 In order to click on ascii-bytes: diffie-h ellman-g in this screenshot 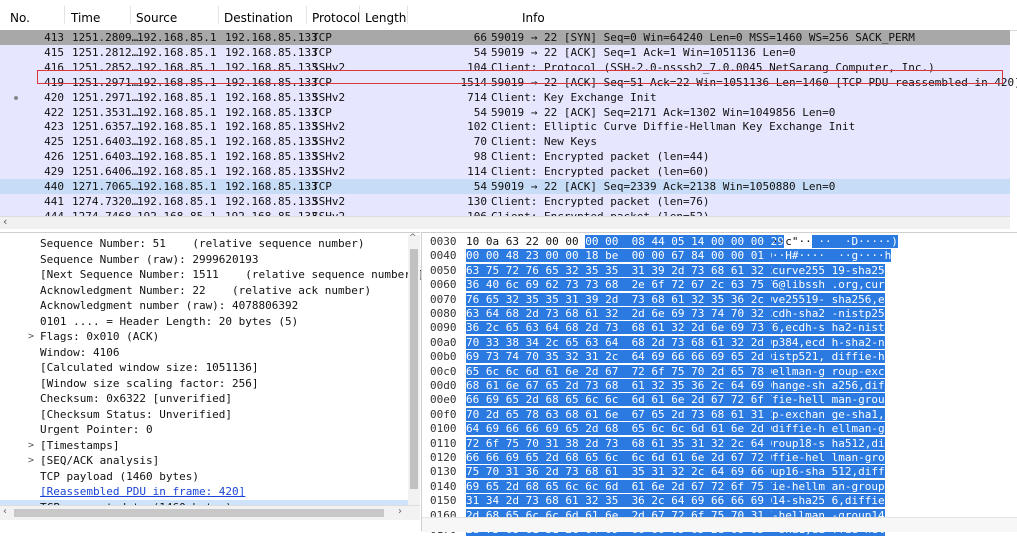, I will do `click(828, 429)`.